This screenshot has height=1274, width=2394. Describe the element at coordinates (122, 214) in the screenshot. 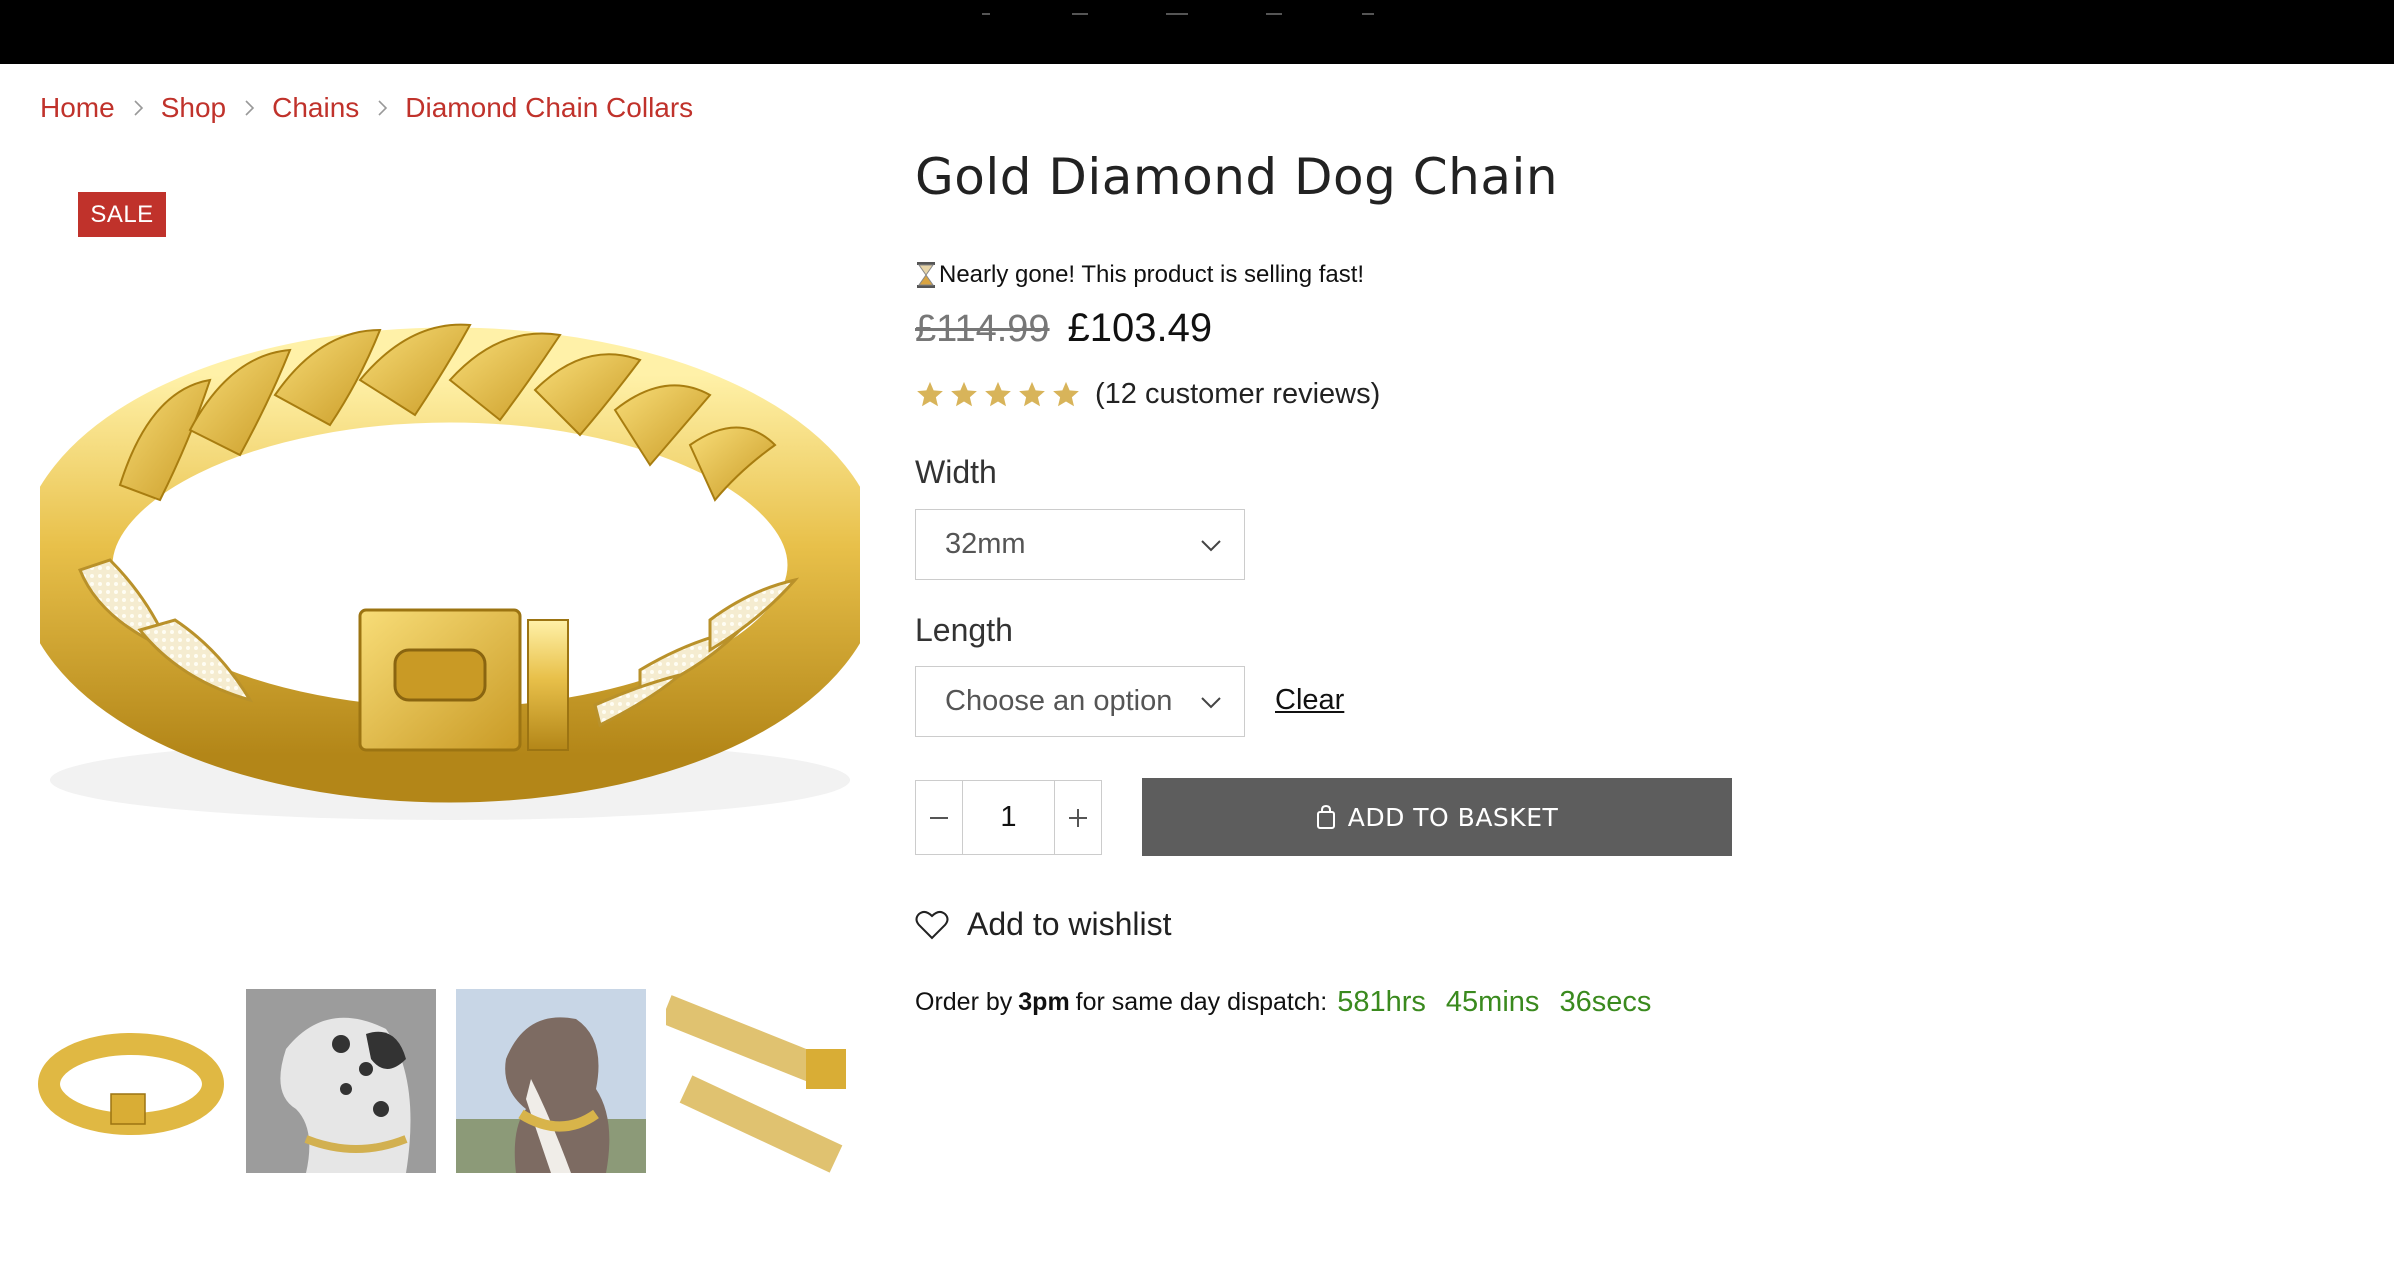

I see `sale-badge: SALE` at that location.